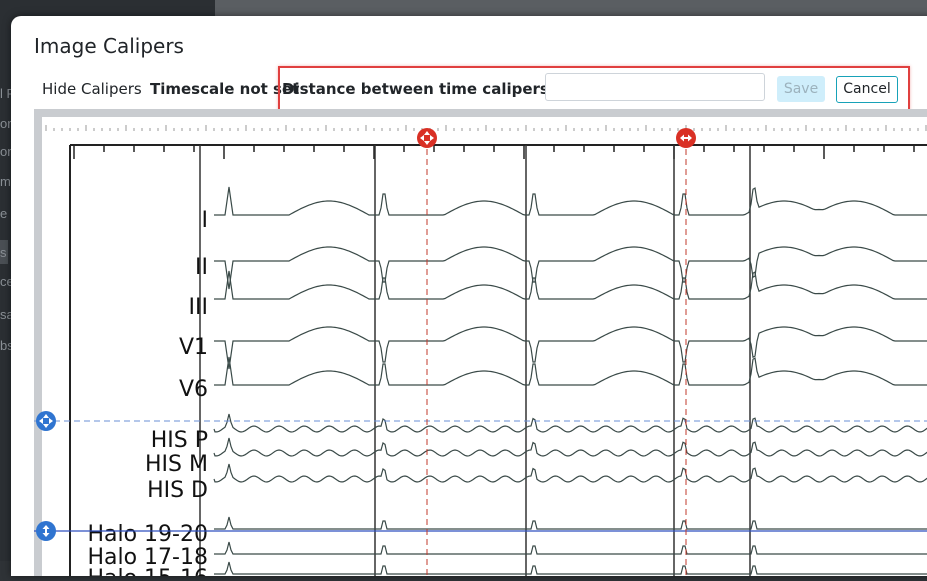  Describe the element at coordinates (571, 8) in the screenshot. I see `background-topbar` at that location.